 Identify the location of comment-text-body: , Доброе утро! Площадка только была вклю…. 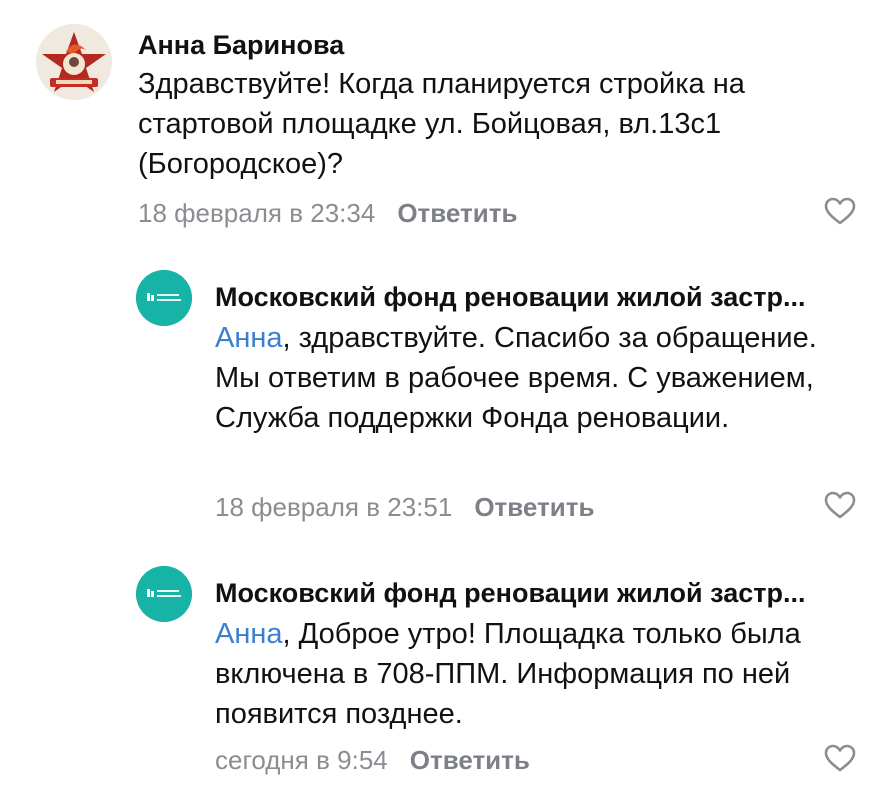
(508, 674).